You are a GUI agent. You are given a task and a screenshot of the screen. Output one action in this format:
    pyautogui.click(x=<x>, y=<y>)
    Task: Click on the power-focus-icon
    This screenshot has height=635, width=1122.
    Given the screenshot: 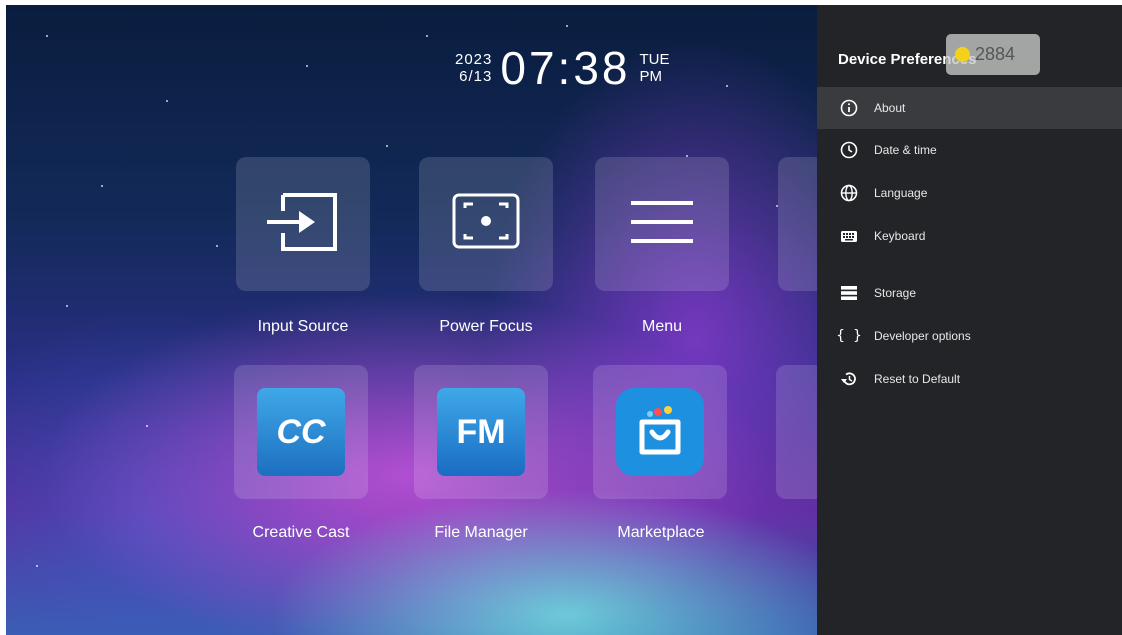 What is the action you would take?
    pyautogui.click(x=486, y=224)
    